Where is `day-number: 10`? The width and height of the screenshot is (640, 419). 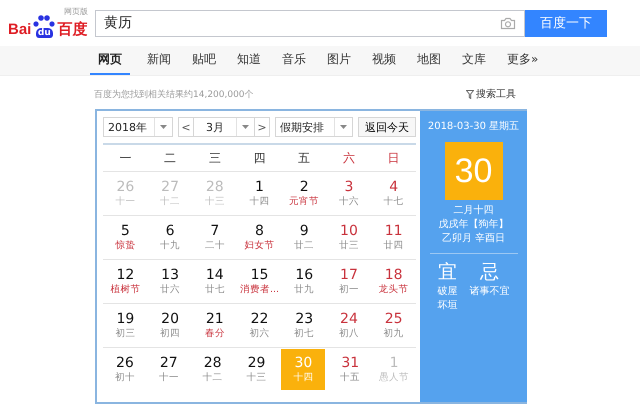 day-number: 10 is located at coordinates (349, 230).